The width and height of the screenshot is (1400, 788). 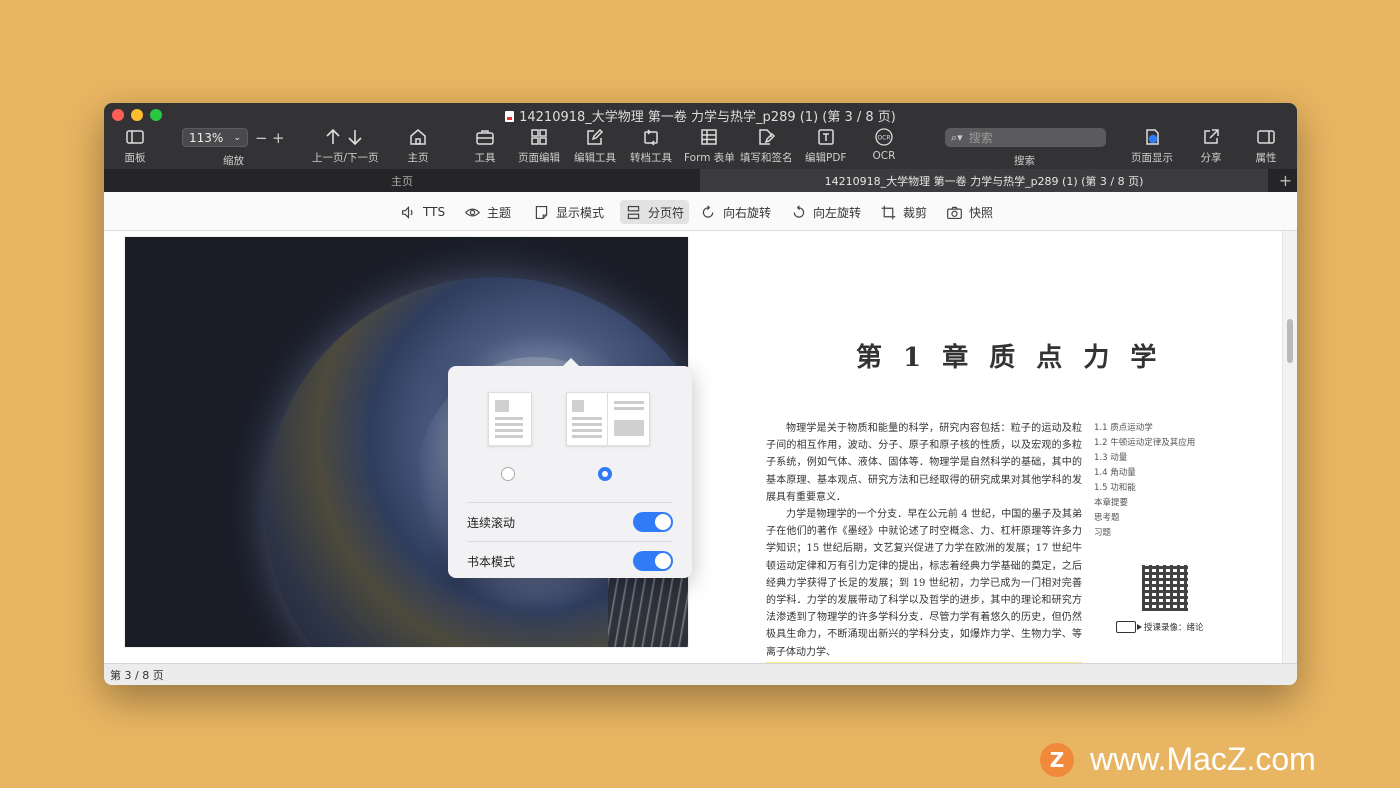 I want to click on tts-label: TTS, so click(x=434, y=212).